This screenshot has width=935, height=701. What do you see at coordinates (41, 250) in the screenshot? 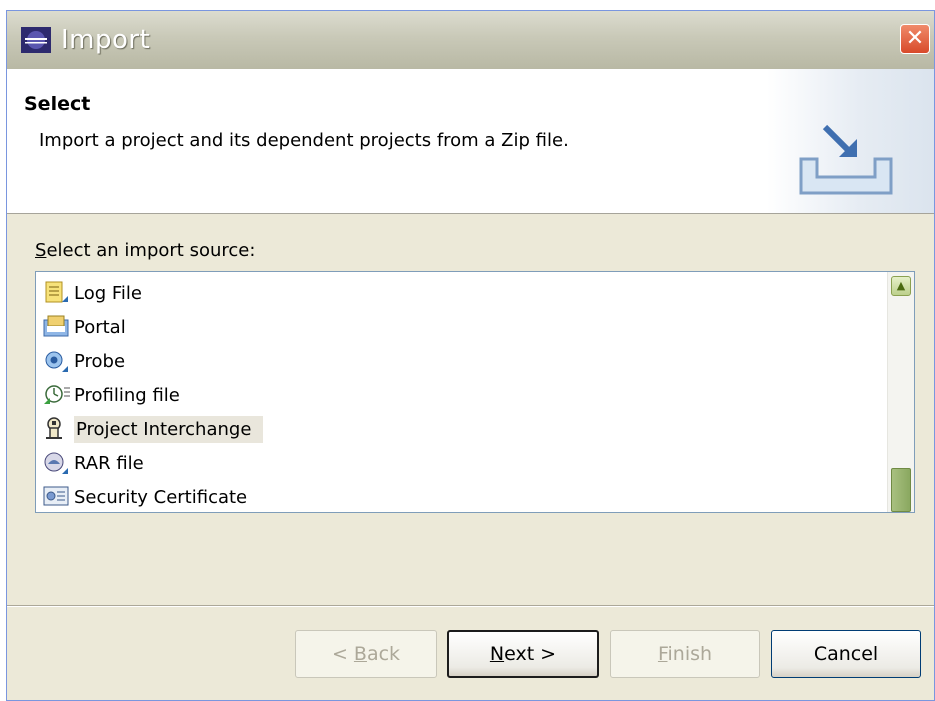
I see `mnemonic-s: S` at bounding box center [41, 250].